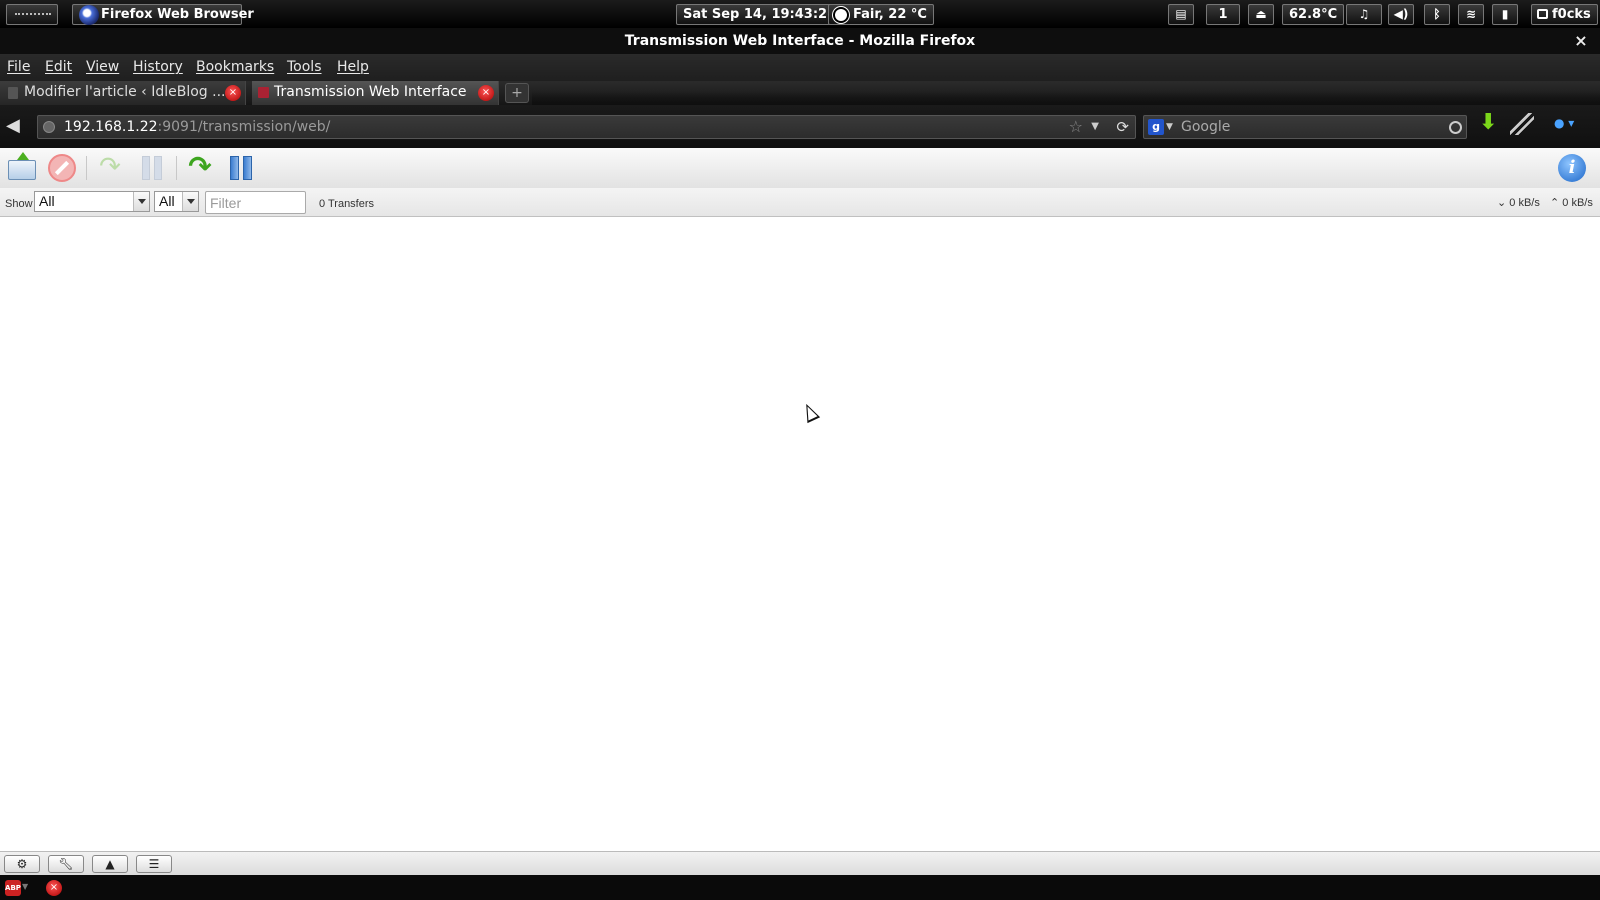 This screenshot has width=1600, height=900. I want to click on firefox-logo-icon, so click(89, 15).